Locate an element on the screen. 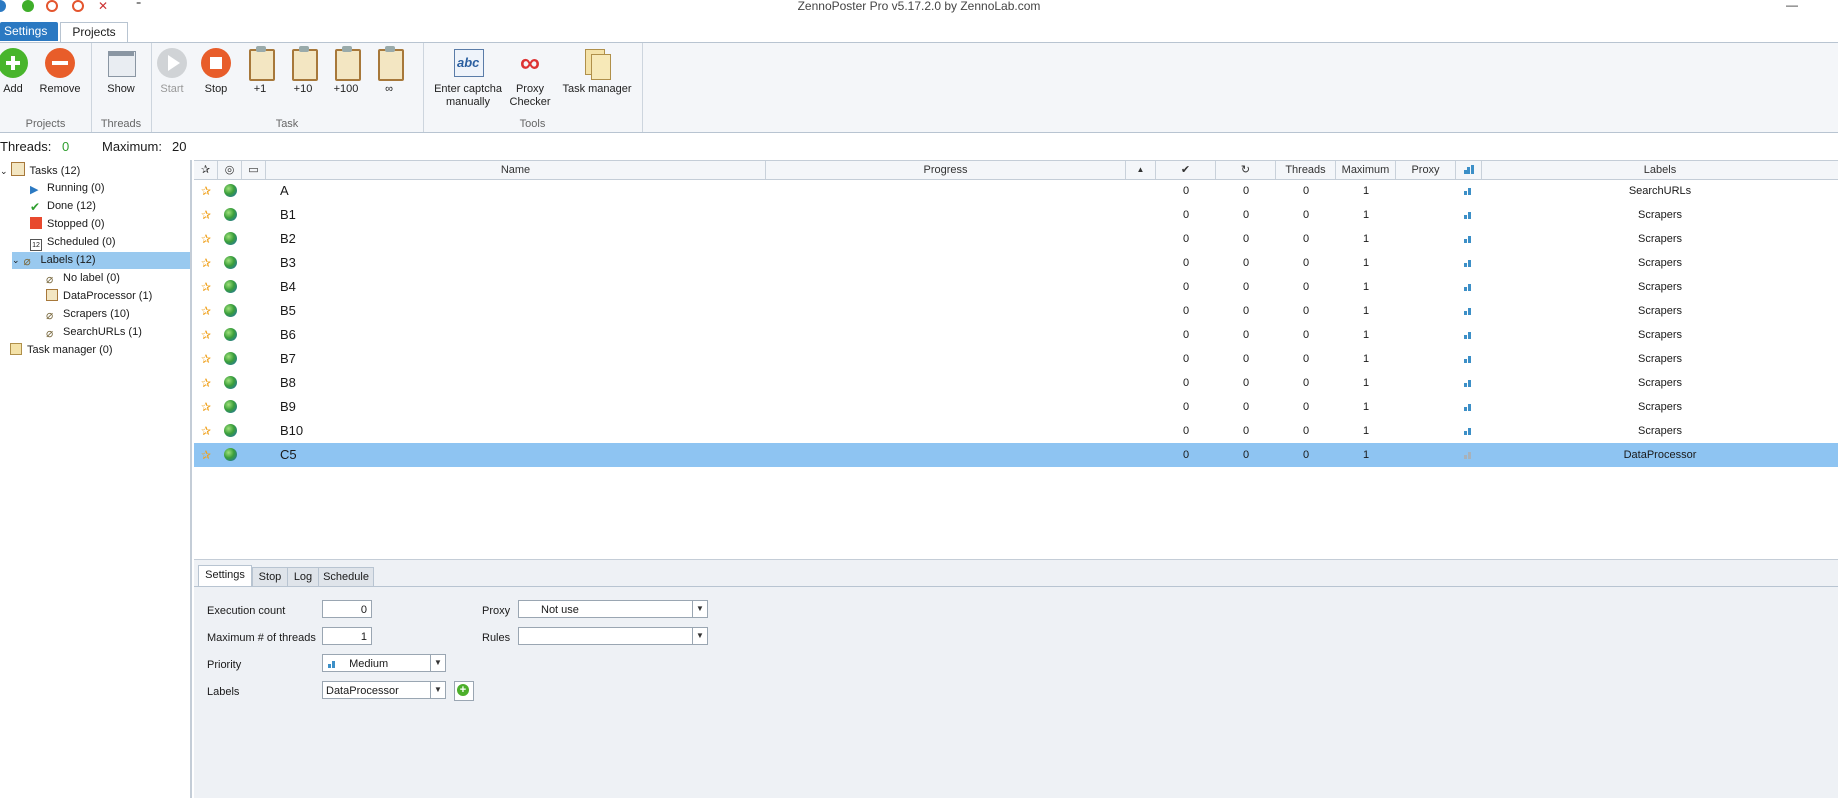 This screenshot has height=798, width=1838. tree-node-scheduled: 12 Scheduled (0) is located at coordinates (73, 242).